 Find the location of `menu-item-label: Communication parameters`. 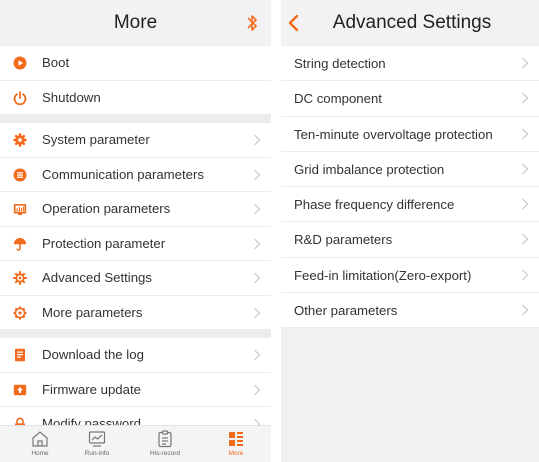

menu-item-label: Communication parameters is located at coordinates (123, 174).